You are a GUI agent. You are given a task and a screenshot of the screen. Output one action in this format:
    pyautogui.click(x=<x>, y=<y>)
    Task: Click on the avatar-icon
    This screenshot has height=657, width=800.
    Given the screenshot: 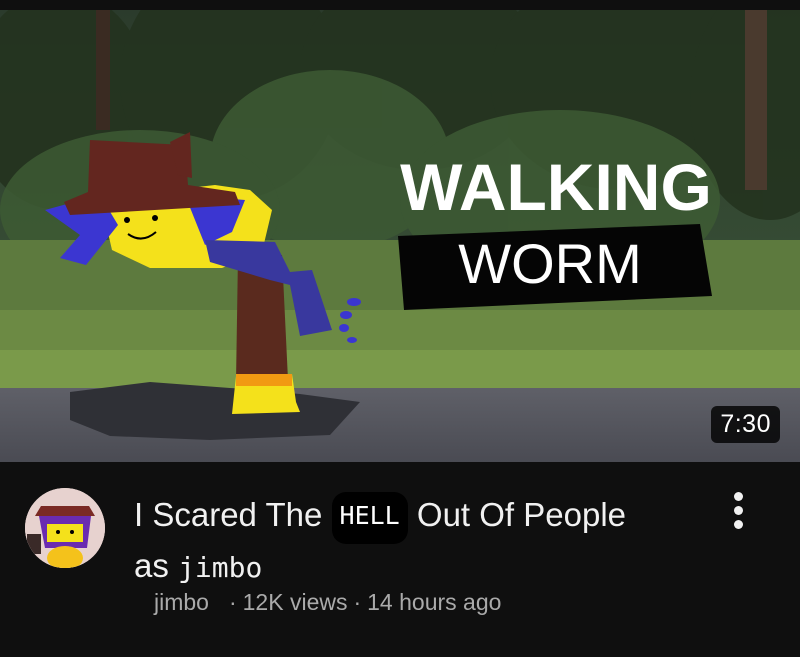 What is the action you would take?
    pyautogui.click(x=65, y=528)
    